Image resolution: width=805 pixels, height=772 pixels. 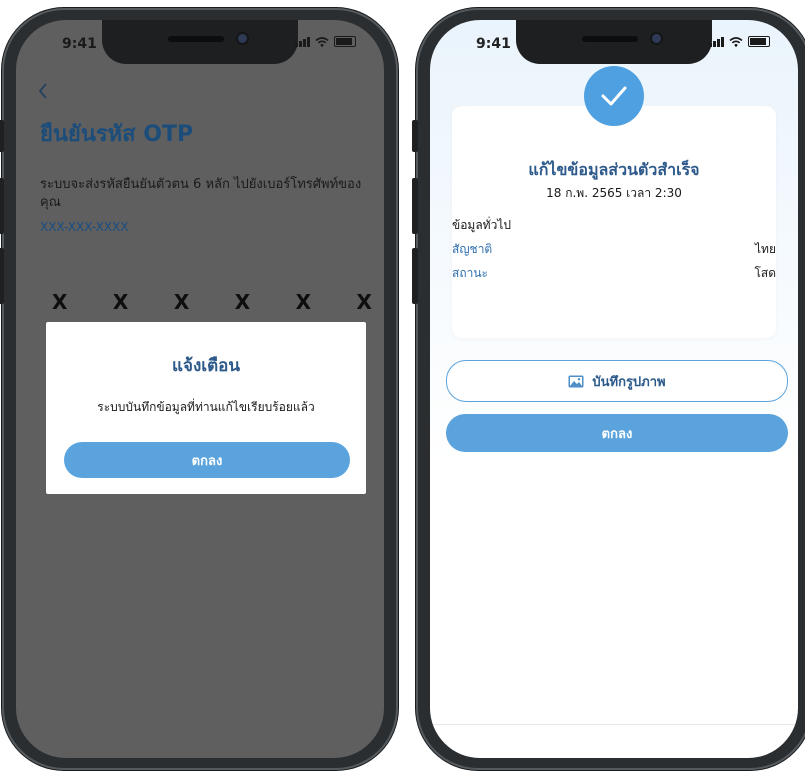 What do you see at coordinates (576, 381) in the screenshot?
I see `image-icon` at bounding box center [576, 381].